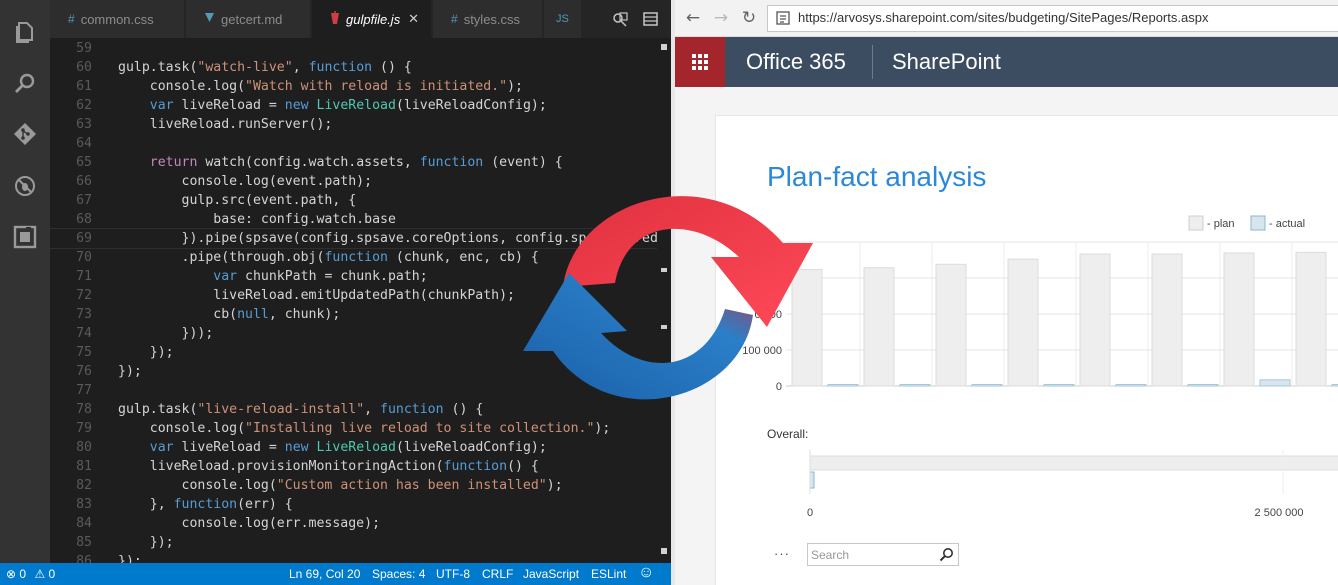  I want to click on line-number: 86, so click(84, 558).